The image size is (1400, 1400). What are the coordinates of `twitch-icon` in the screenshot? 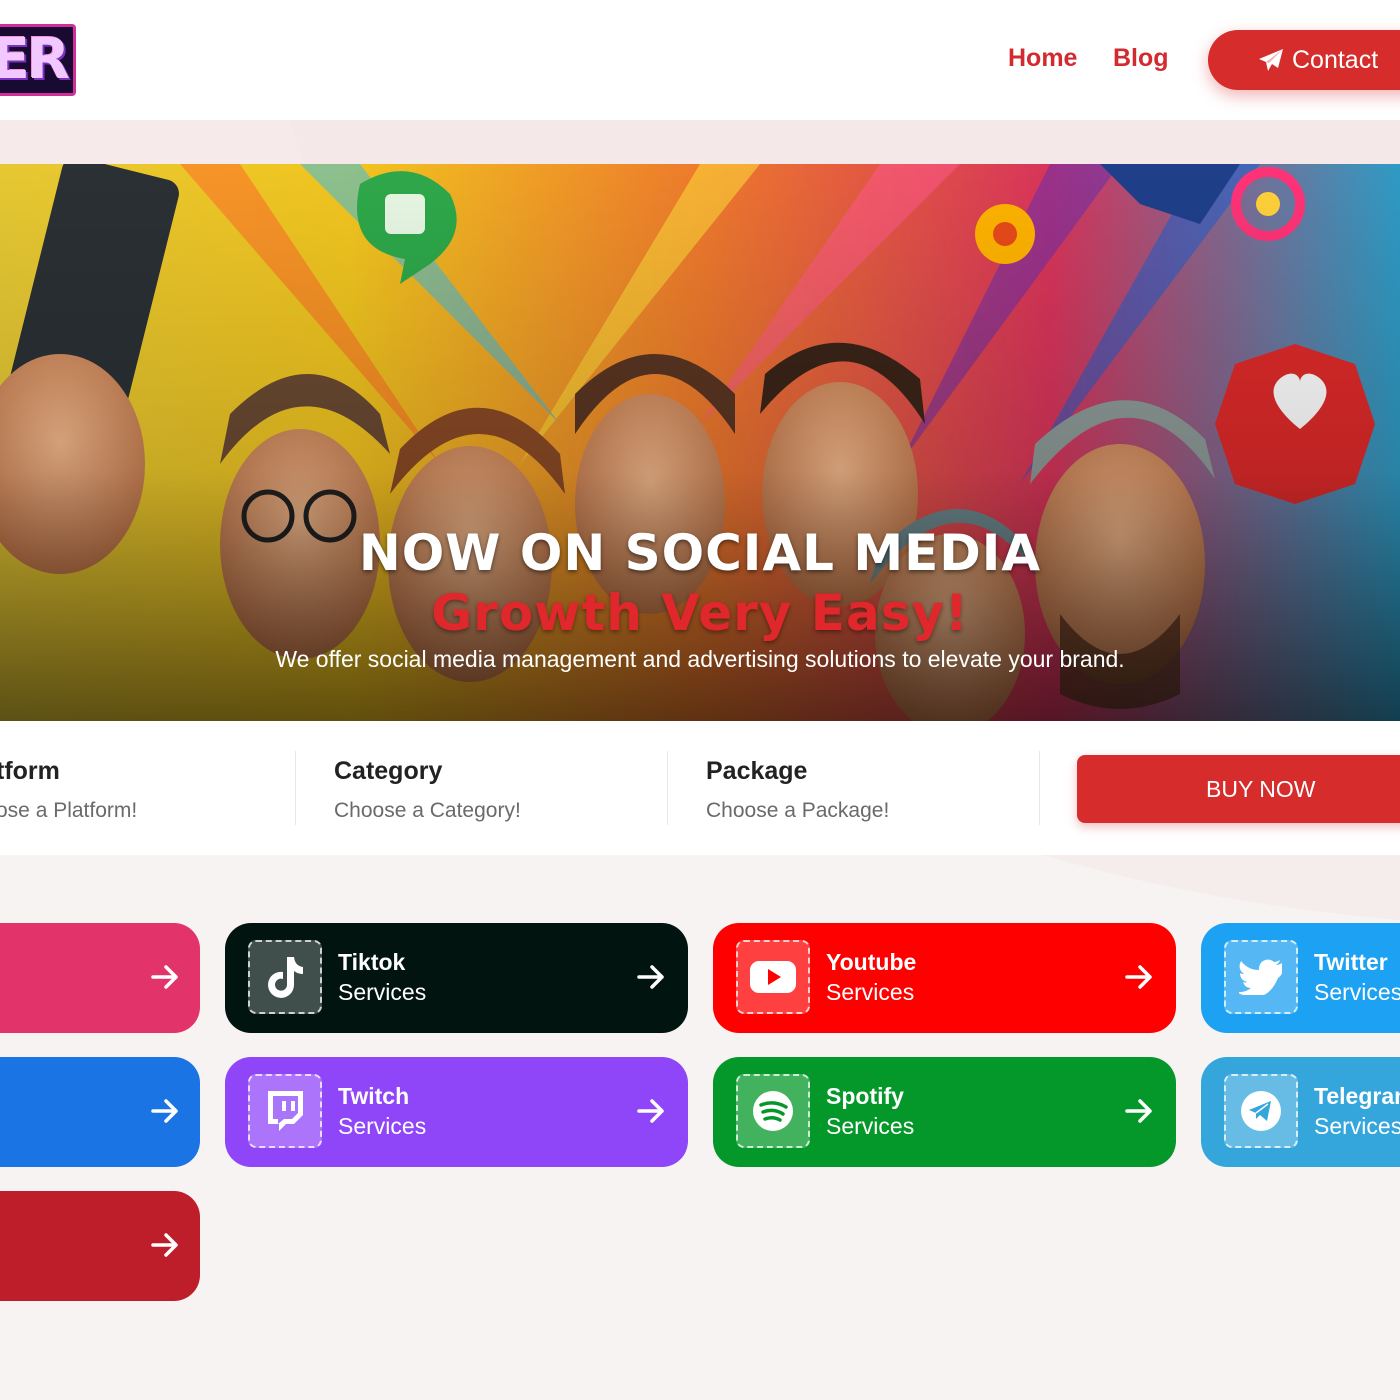 It's located at (285, 1111).